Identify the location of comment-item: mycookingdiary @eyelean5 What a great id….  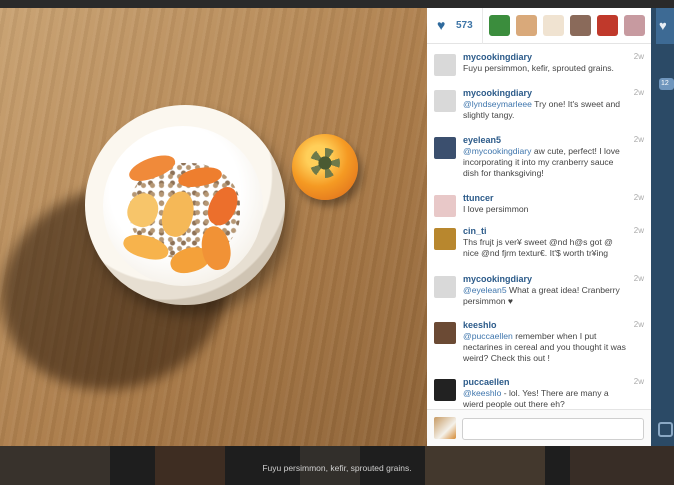
(539, 289).